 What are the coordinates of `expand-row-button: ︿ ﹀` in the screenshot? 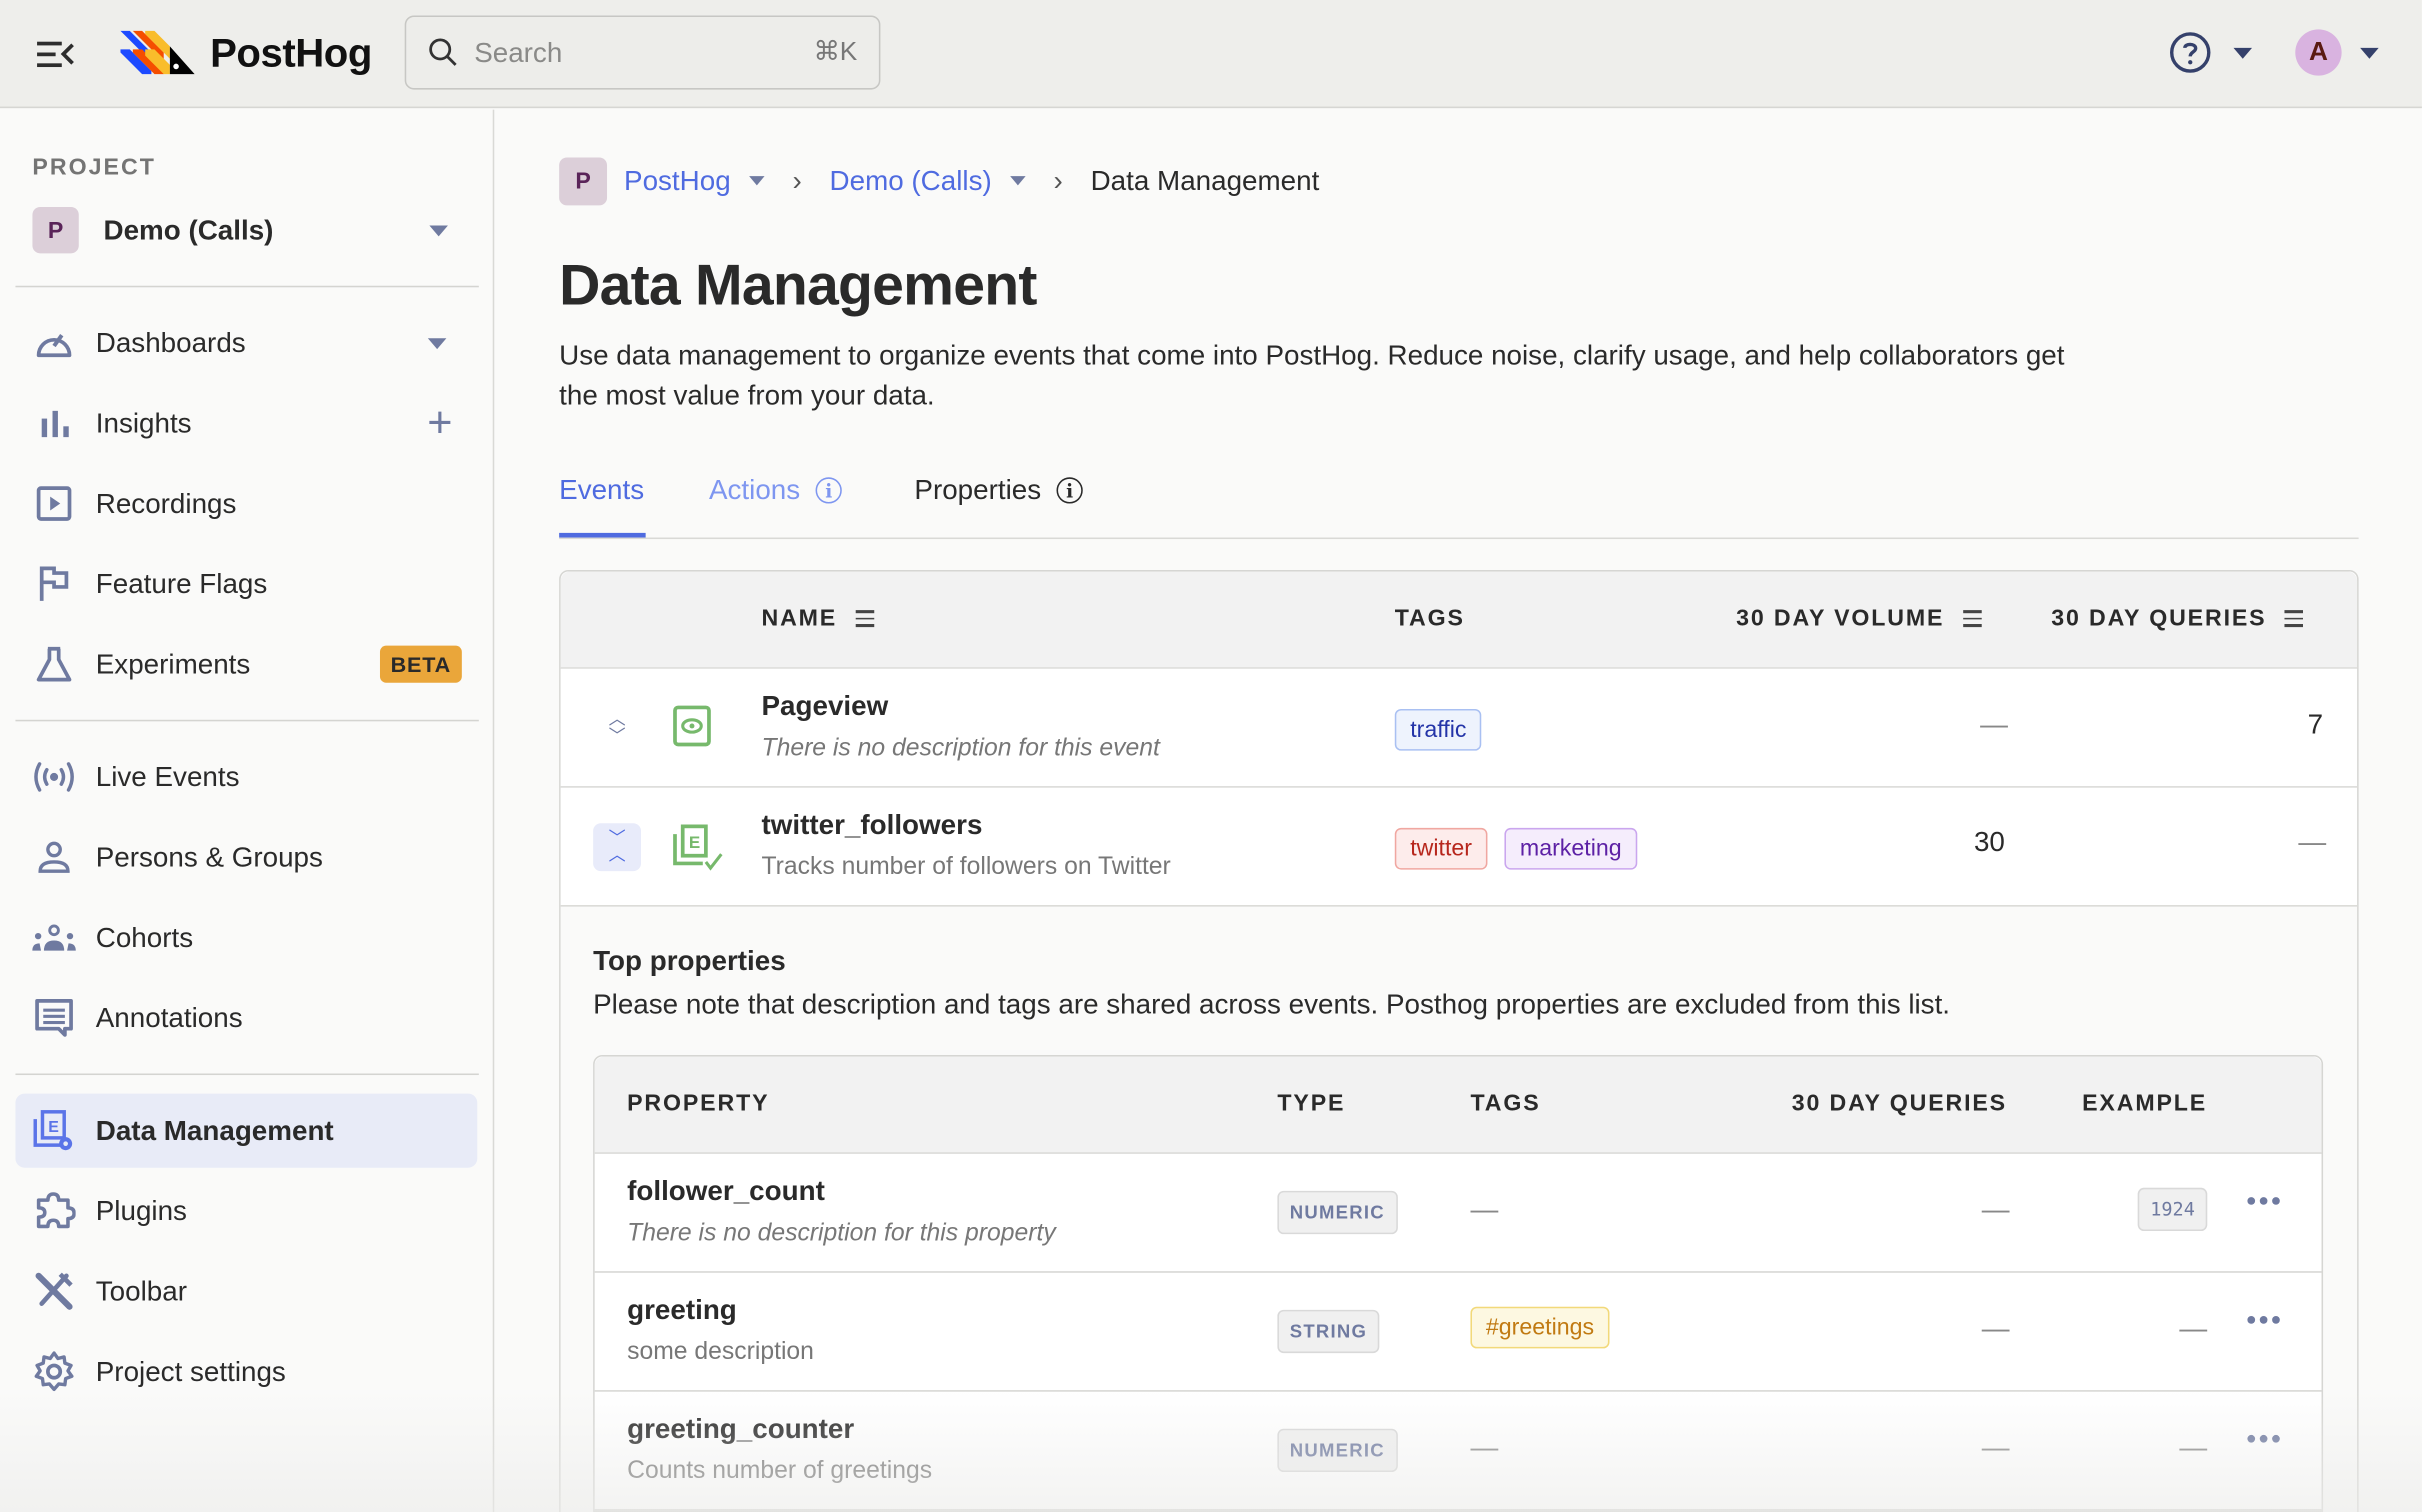 It's located at (617, 728).